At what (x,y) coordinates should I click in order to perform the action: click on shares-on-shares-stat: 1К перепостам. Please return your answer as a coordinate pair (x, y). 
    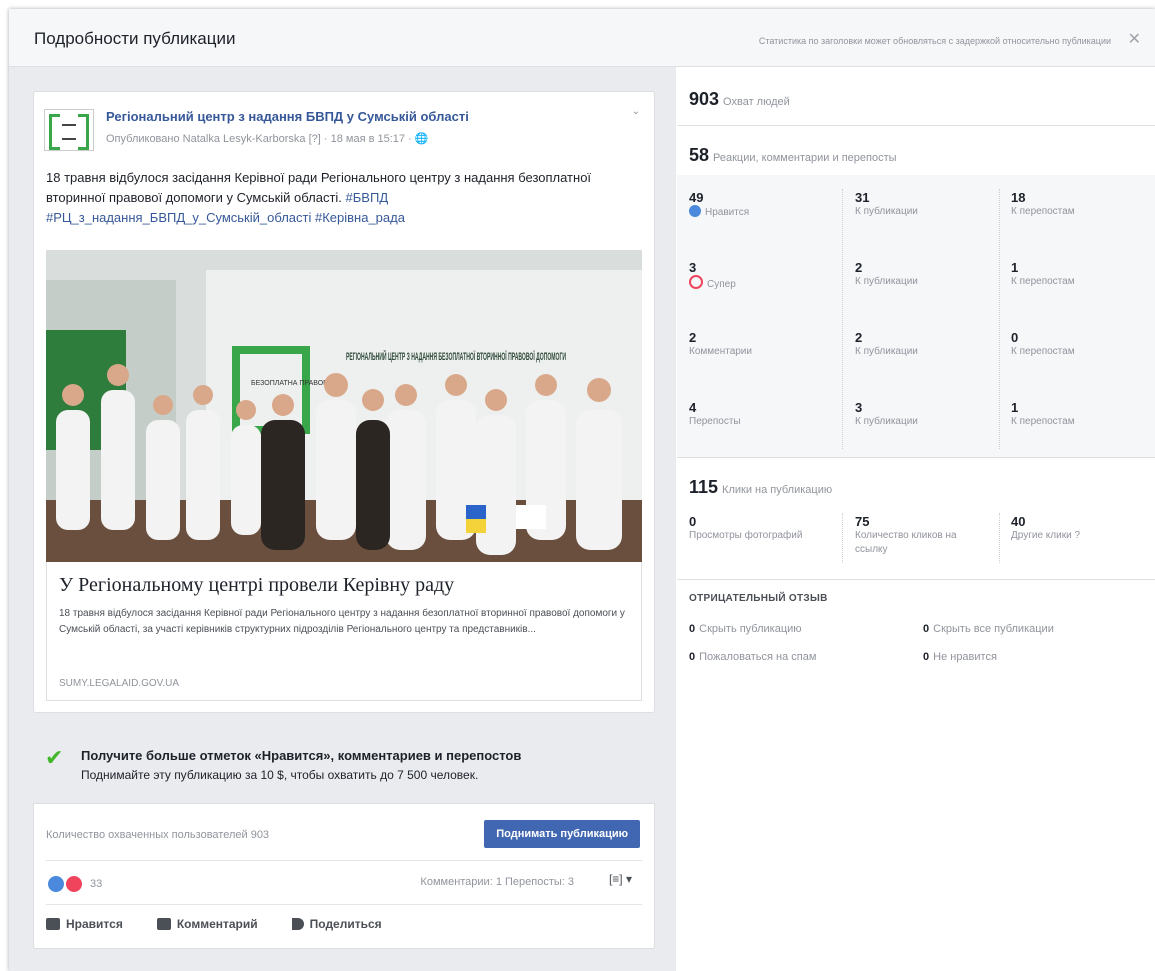
    Looking at the image, I should click on (1043, 414).